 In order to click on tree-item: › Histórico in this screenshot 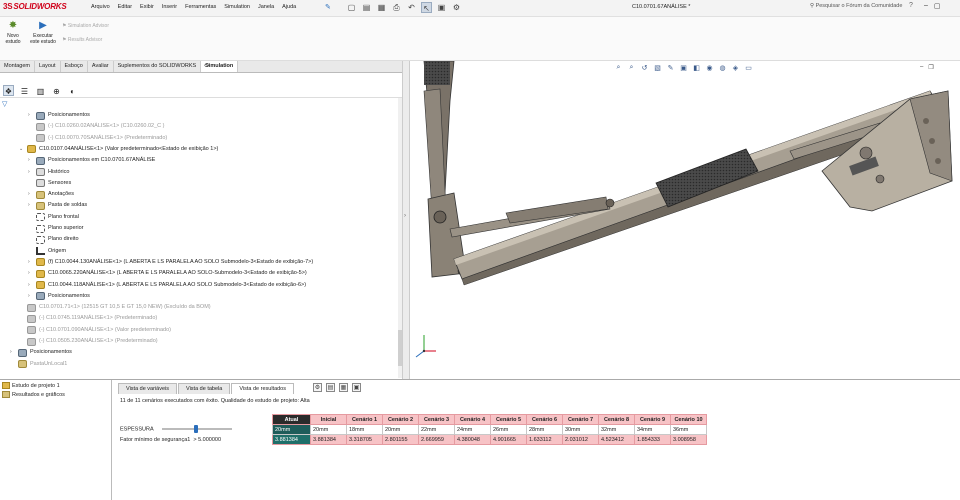, I will do `click(48, 172)`.